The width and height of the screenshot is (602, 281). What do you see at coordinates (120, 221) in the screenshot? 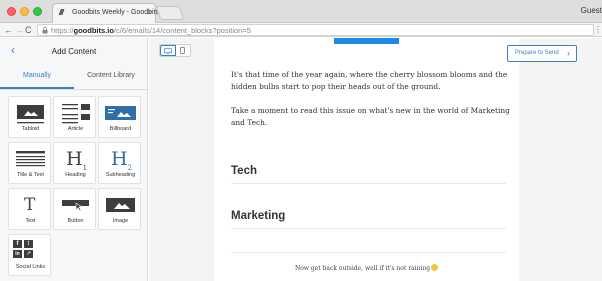
I see `block-label: Image` at bounding box center [120, 221].